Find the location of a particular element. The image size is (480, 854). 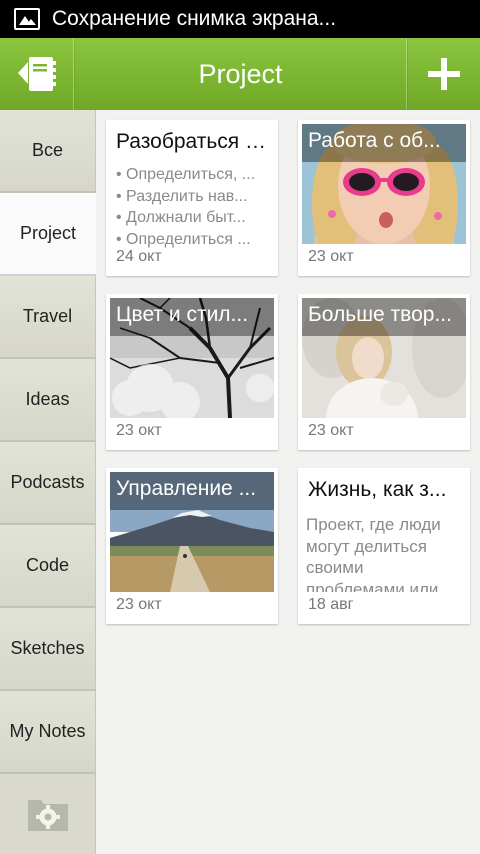

notebook-icon is located at coordinates (36, 74).